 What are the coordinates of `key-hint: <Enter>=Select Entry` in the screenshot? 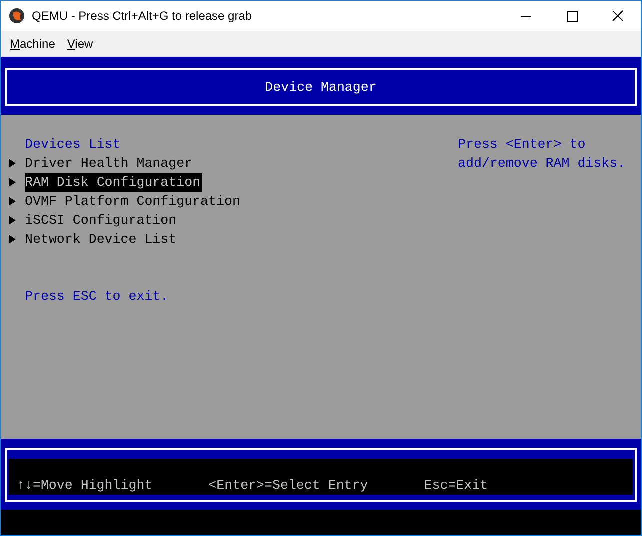 It's located at (288, 486).